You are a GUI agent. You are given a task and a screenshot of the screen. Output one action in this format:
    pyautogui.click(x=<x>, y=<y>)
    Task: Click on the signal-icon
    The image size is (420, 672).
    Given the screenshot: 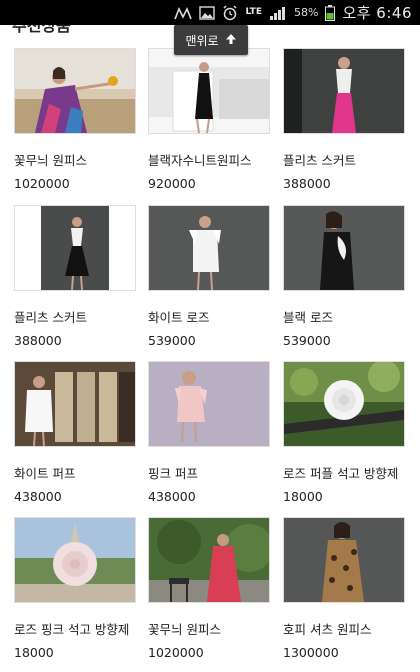 What is the action you would take?
    pyautogui.click(x=278, y=13)
    